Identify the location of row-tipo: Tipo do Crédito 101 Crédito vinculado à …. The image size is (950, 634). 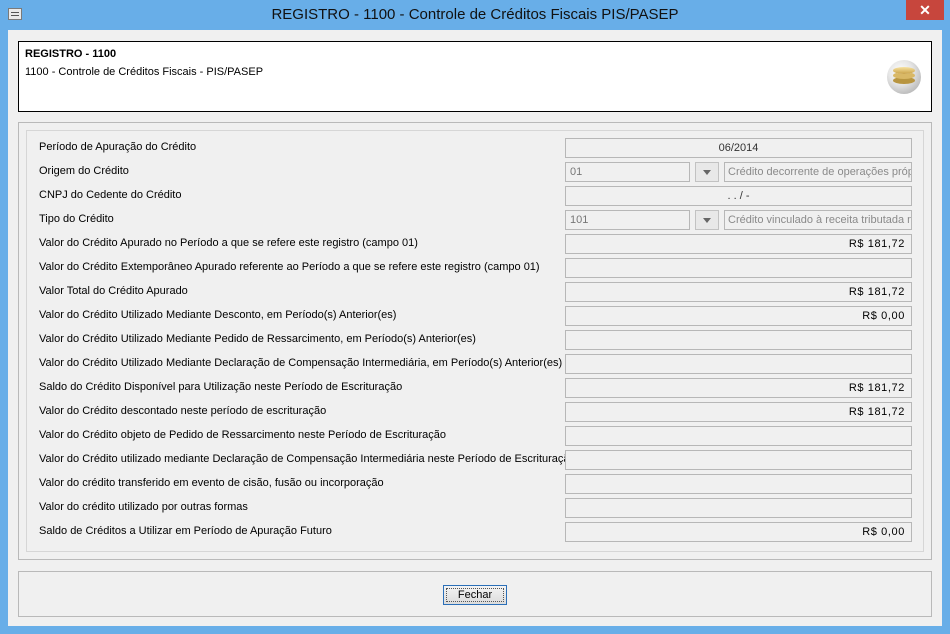
(476, 220).